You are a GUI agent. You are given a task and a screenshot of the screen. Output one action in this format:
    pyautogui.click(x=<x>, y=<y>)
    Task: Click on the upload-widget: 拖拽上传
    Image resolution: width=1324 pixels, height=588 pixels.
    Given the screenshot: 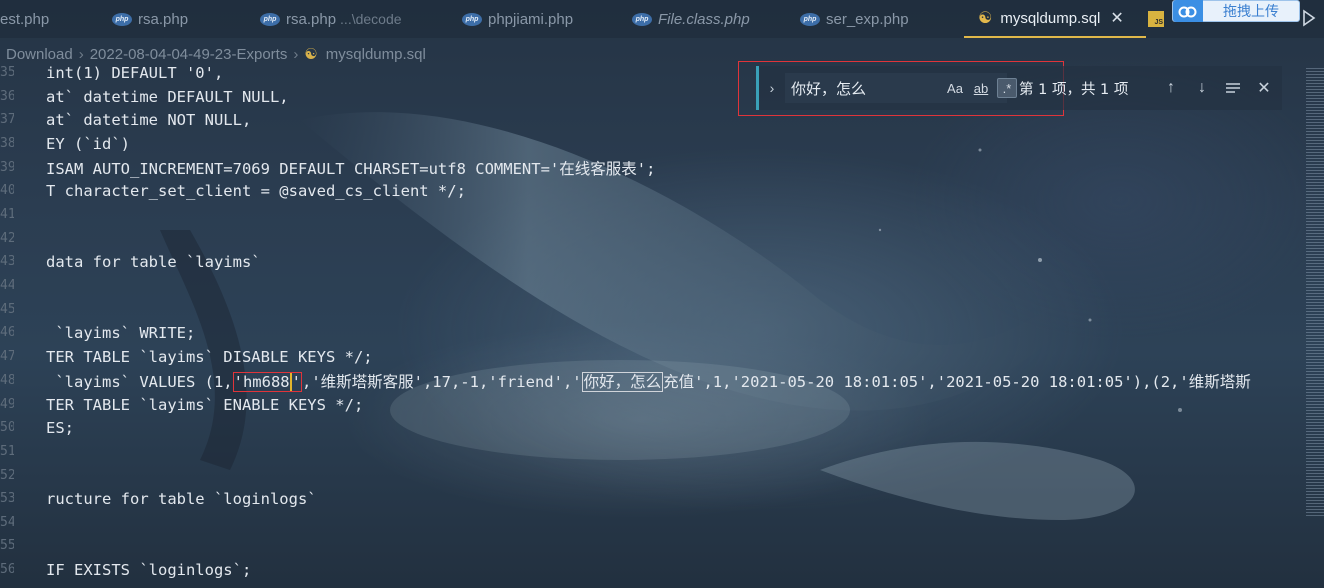 What is the action you would take?
    pyautogui.click(x=1236, y=11)
    